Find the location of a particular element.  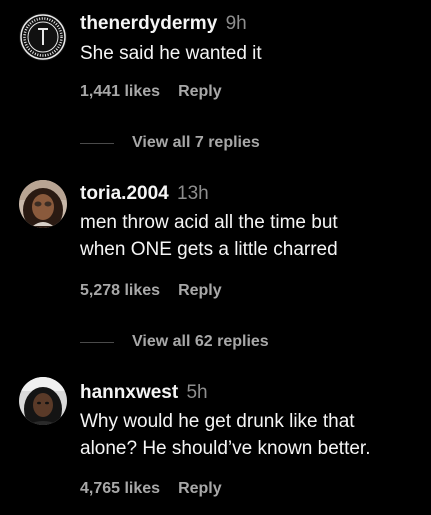

view-replies-label: View all 62 replies is located at coordinates (200, 341).